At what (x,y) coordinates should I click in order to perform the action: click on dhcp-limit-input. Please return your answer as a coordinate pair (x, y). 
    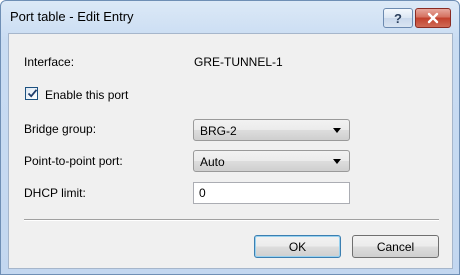
    Looking at the image, I should click on (271, 193).